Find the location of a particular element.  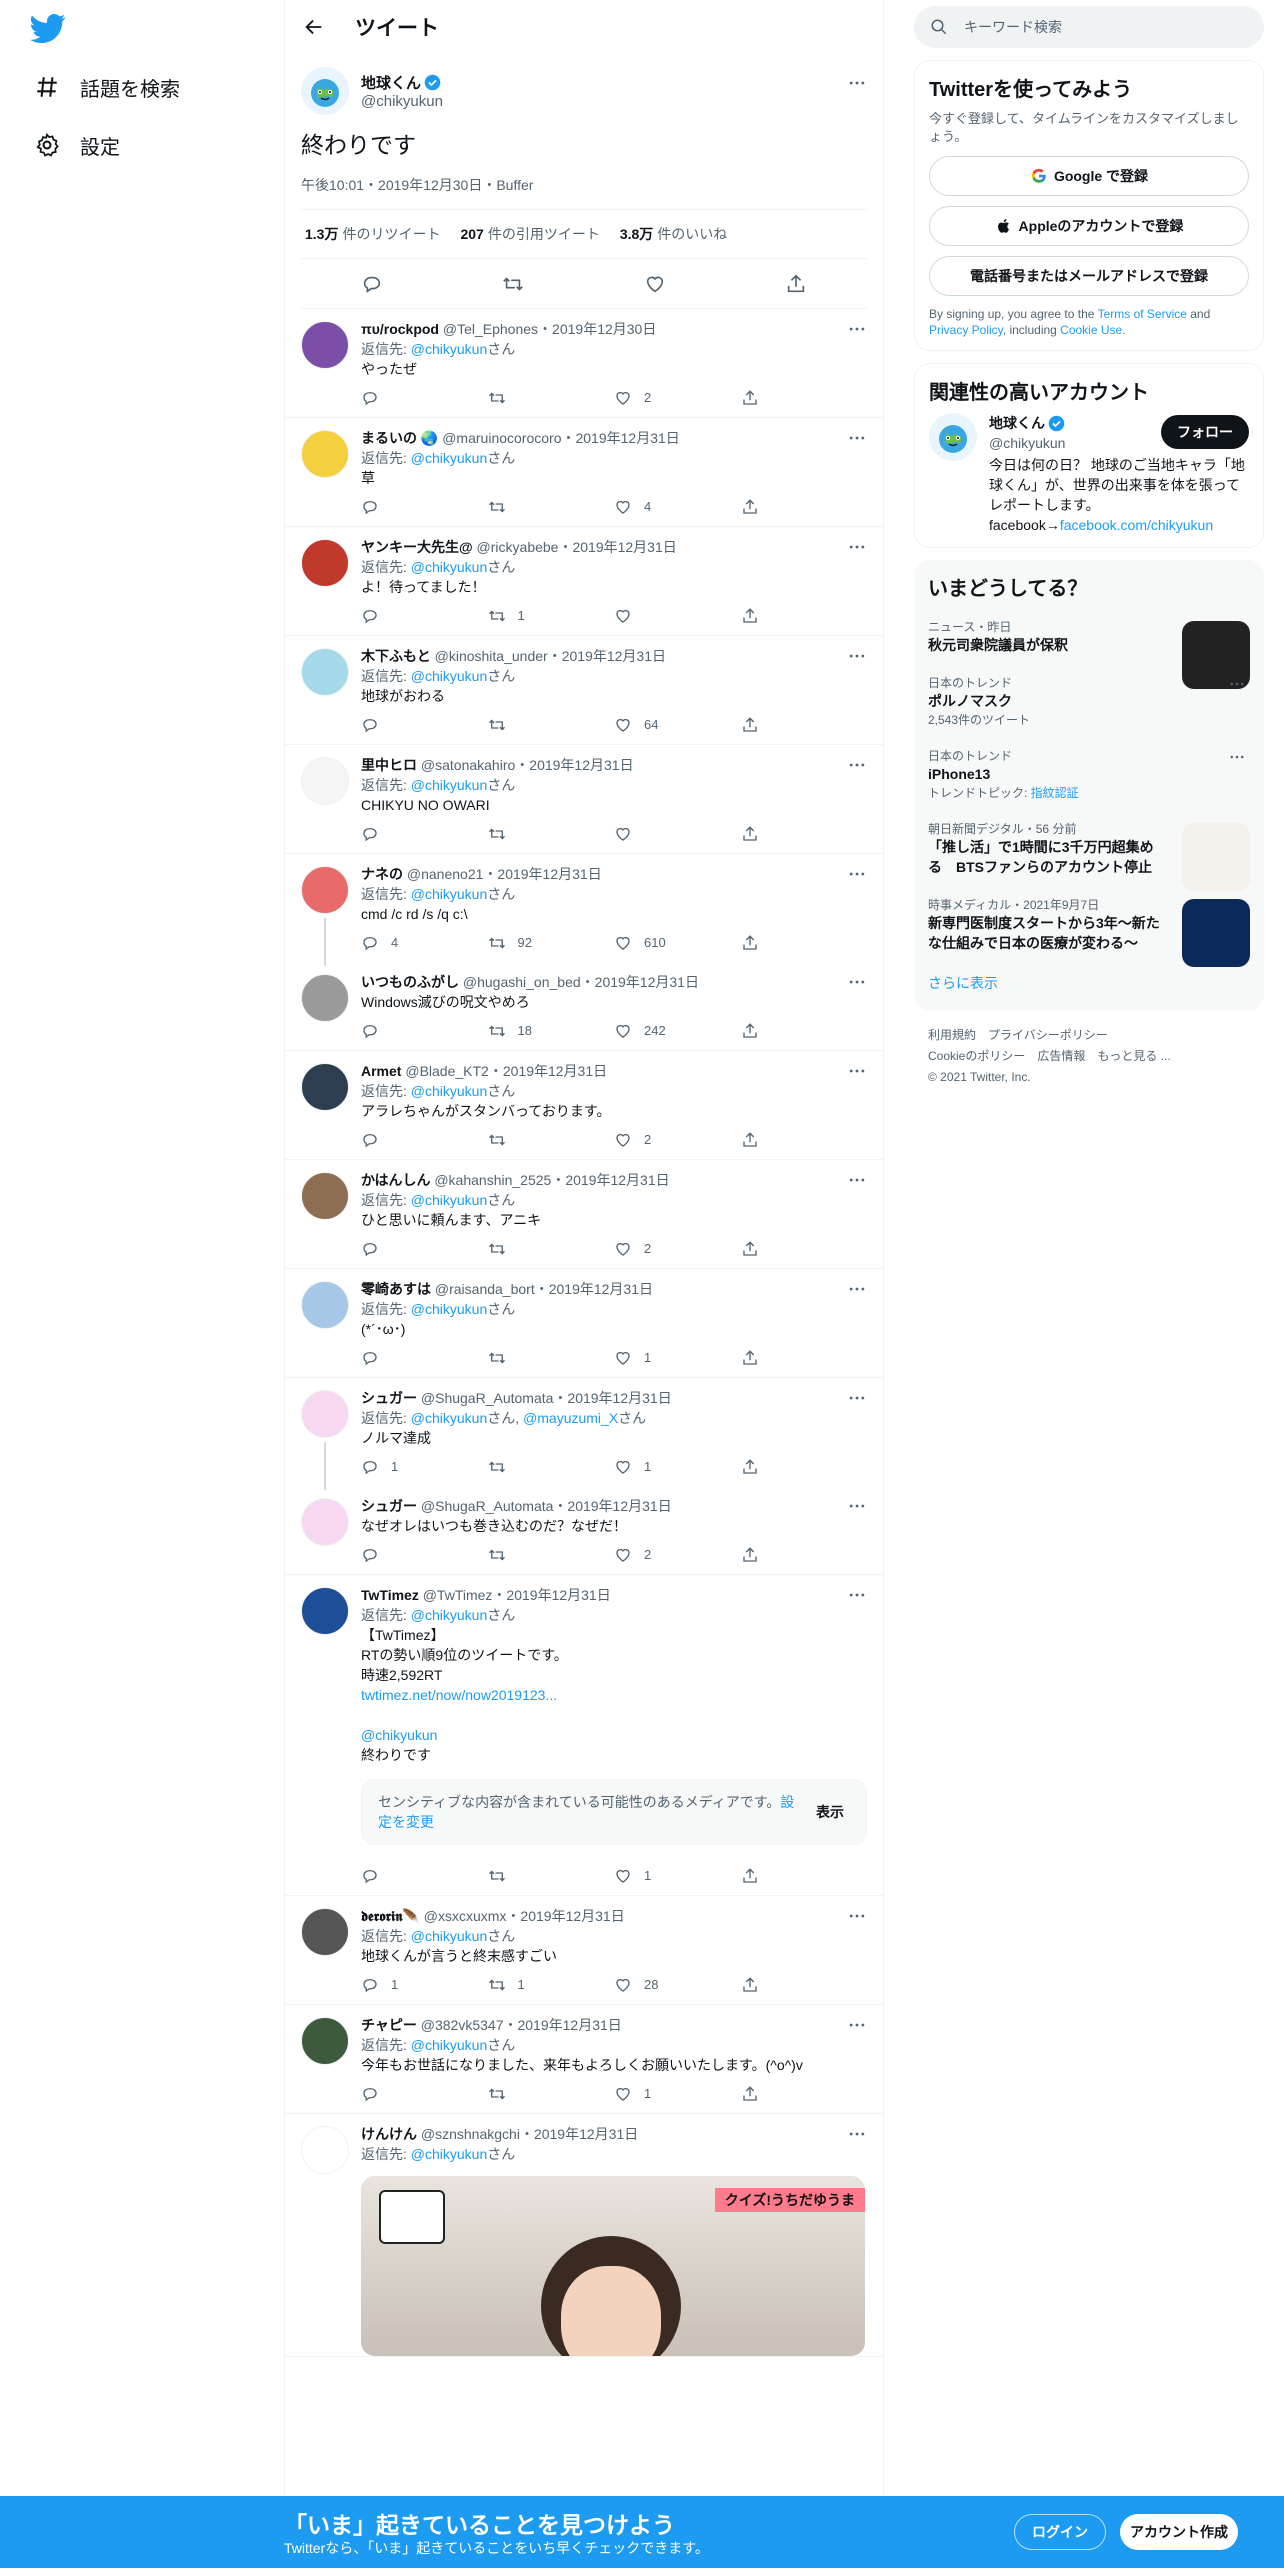

retweet-count: 1.3万 件のリツイート is located at coordinates (372, 234).